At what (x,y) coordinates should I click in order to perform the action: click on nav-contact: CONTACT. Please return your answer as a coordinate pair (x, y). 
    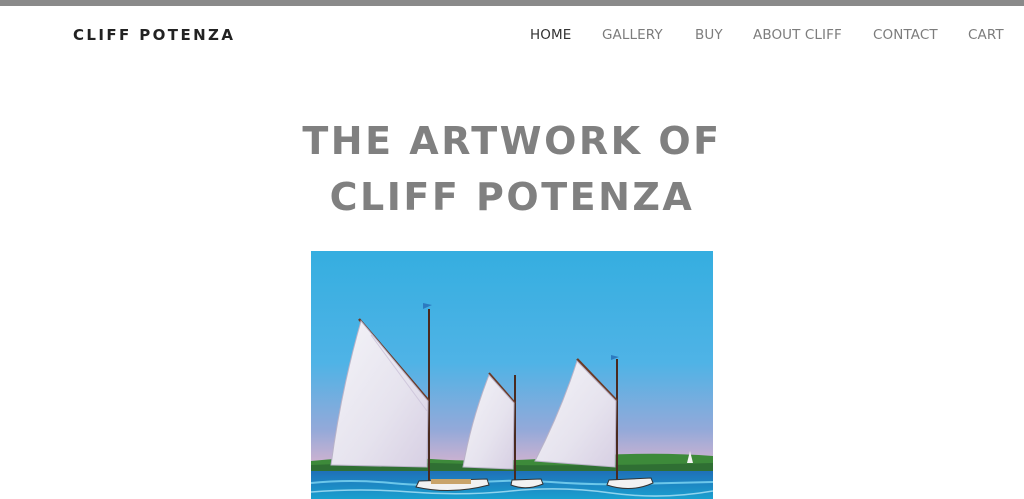
    Looking at the image, I should click on (905, 35).